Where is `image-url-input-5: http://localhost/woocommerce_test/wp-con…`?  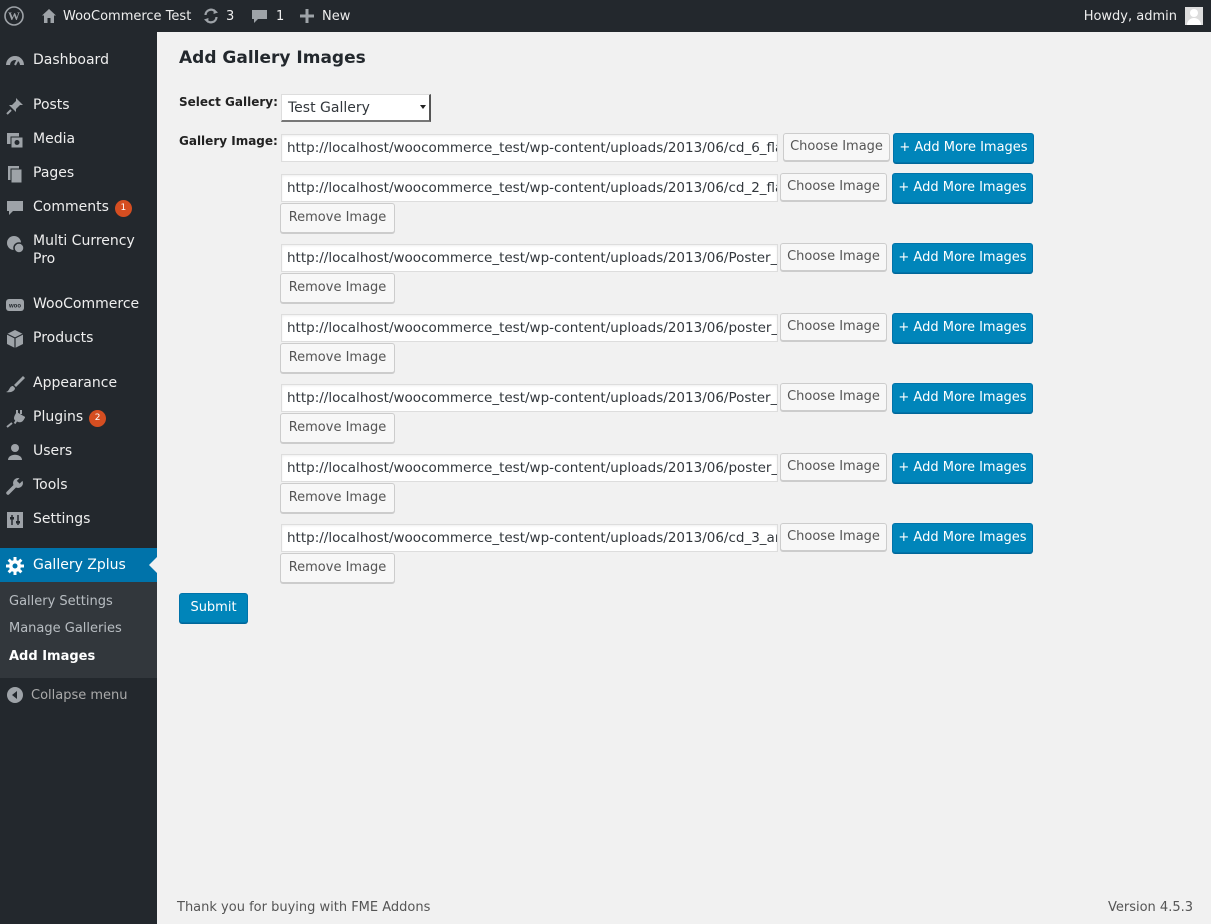 image-url-input-5: http://localhost/woocommerce_test/wp-con… is located at coordinates (529, 398).